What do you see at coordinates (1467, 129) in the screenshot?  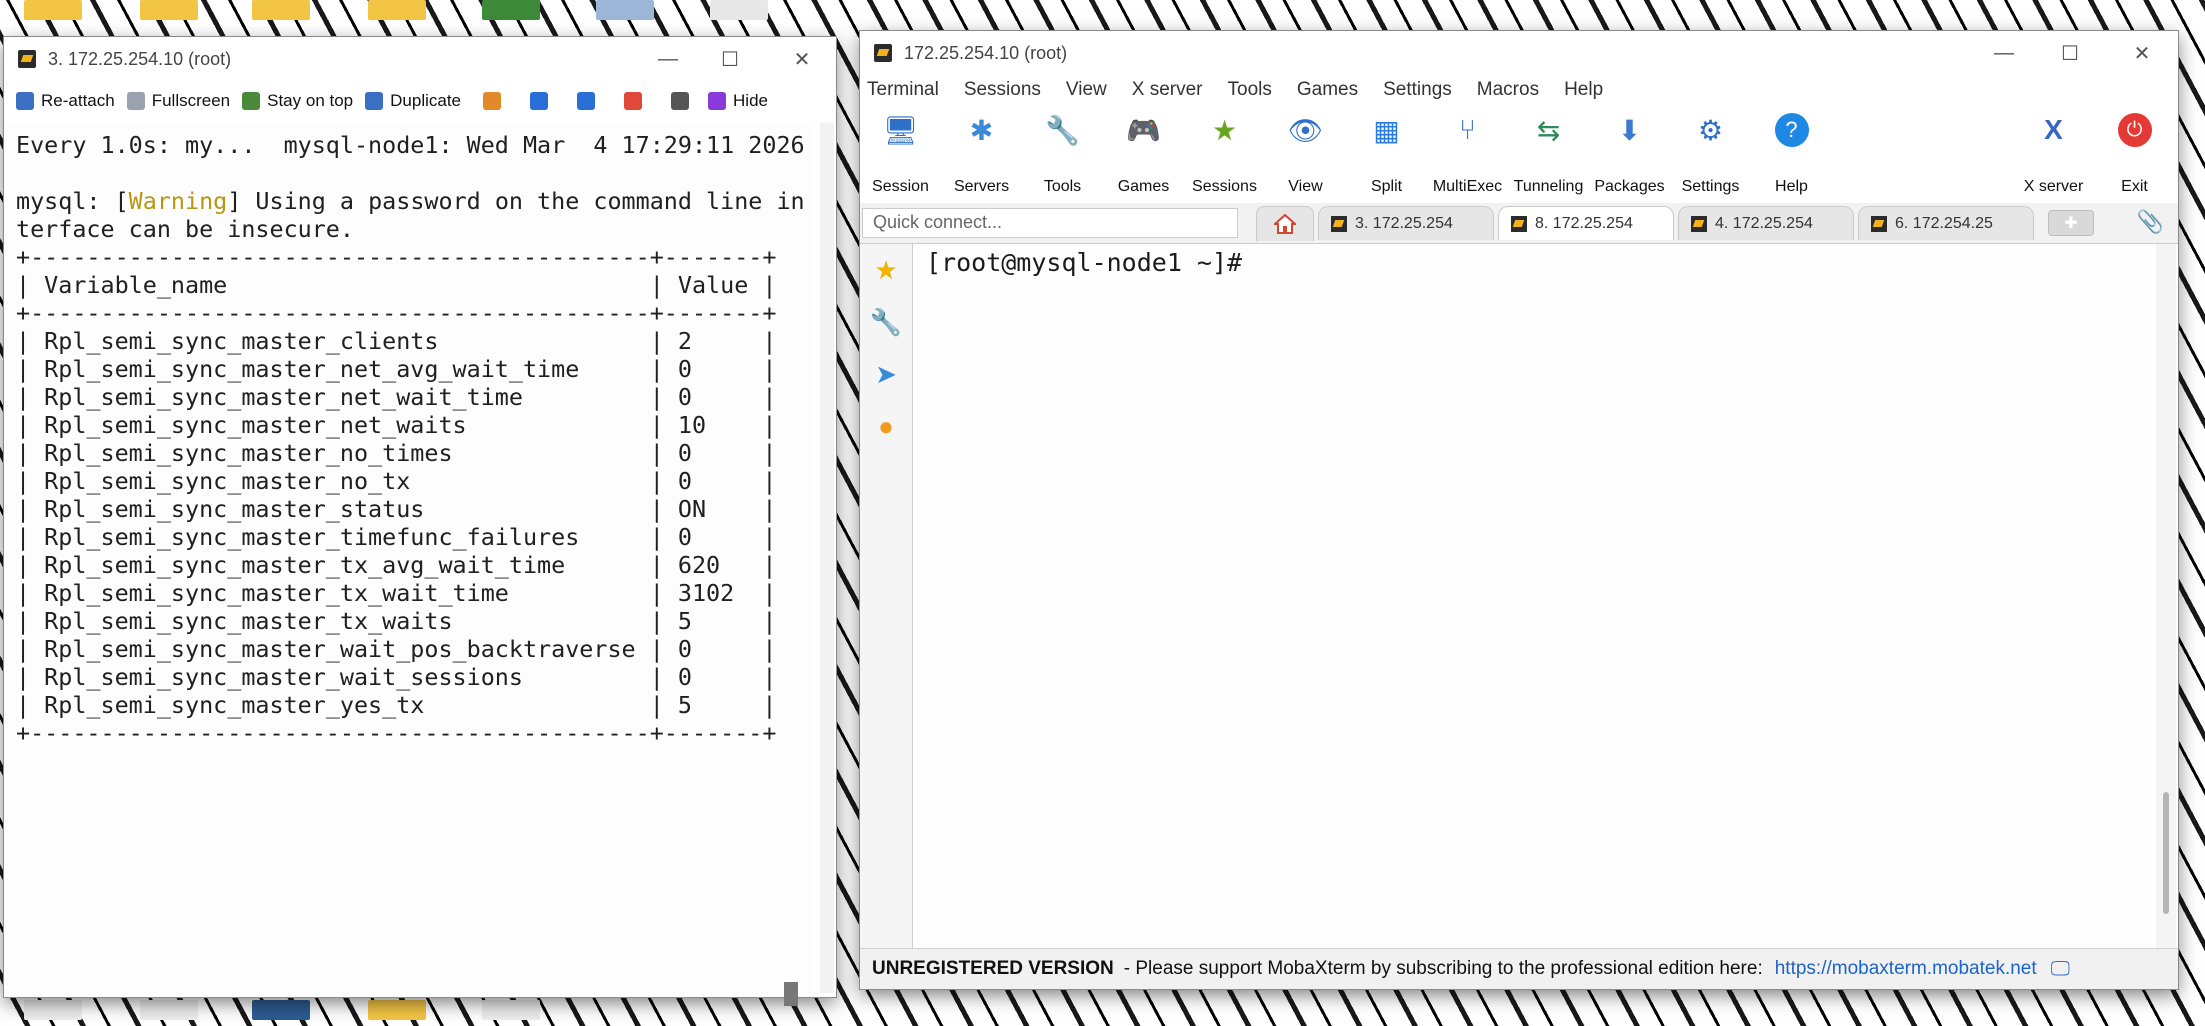 I see `multiexec-icon: ⑂` at bounding box center [1467, 129].